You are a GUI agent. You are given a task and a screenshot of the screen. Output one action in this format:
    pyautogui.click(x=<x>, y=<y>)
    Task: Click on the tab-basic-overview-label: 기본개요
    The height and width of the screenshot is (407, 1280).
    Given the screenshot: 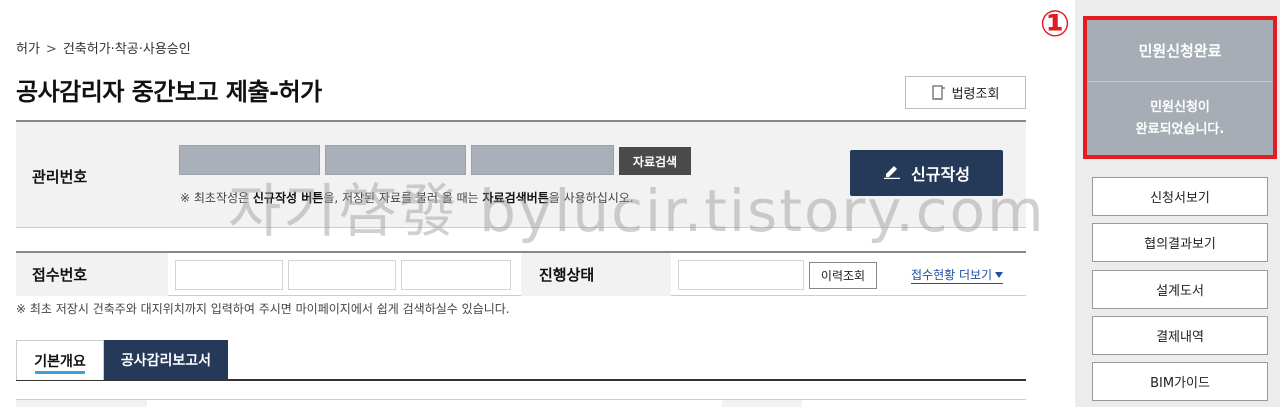 What is the action you would take?
    pyautogui.click(x=60, y=361)
    